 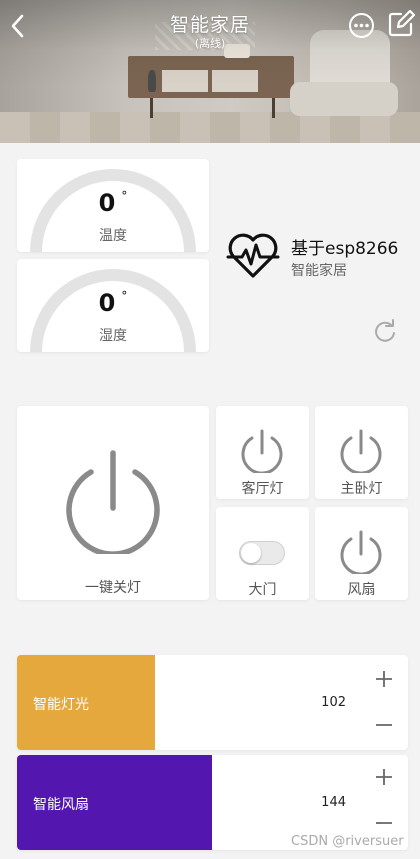 I want to click on refresh-button, so click(x=385, y=331).